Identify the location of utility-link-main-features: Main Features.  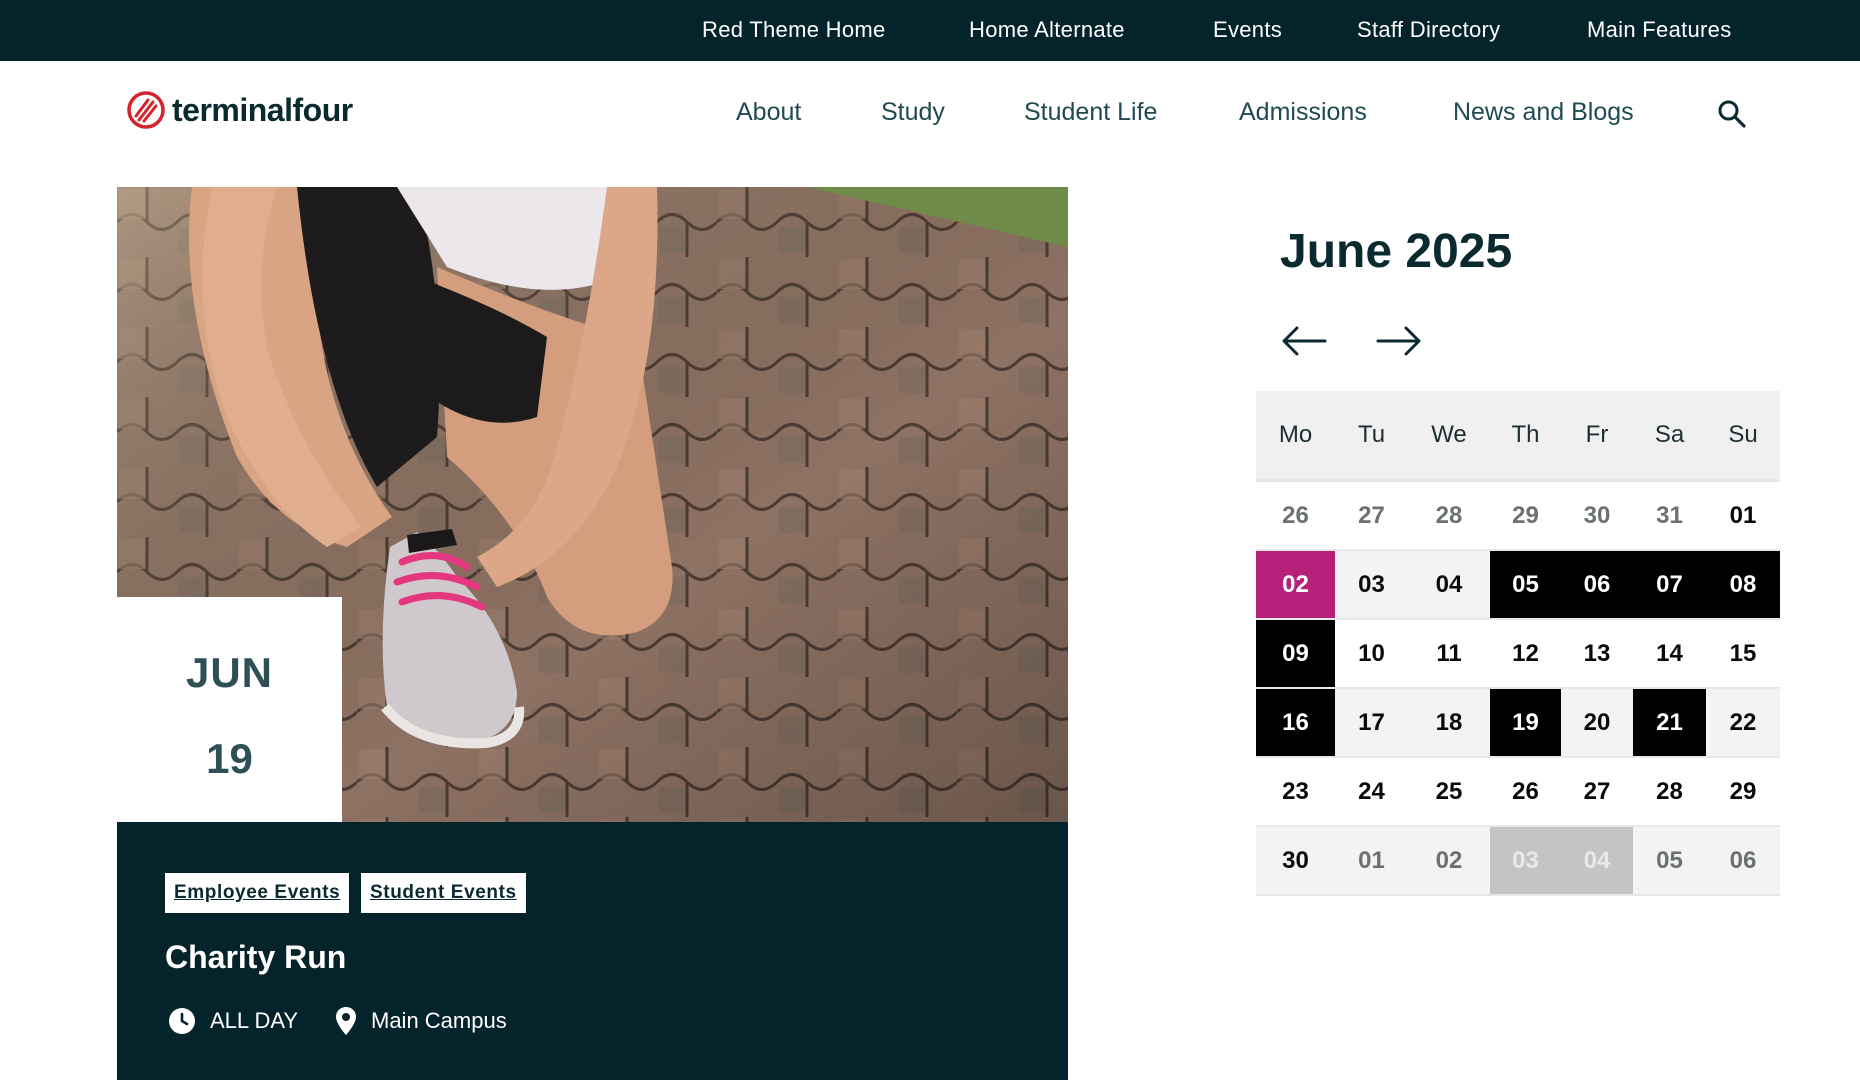
(1659, 30).